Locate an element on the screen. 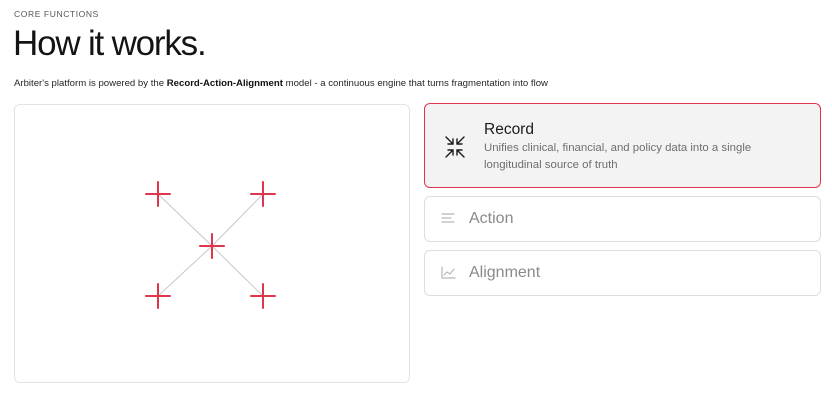  record-diagram is located at coordinates (210, 245).